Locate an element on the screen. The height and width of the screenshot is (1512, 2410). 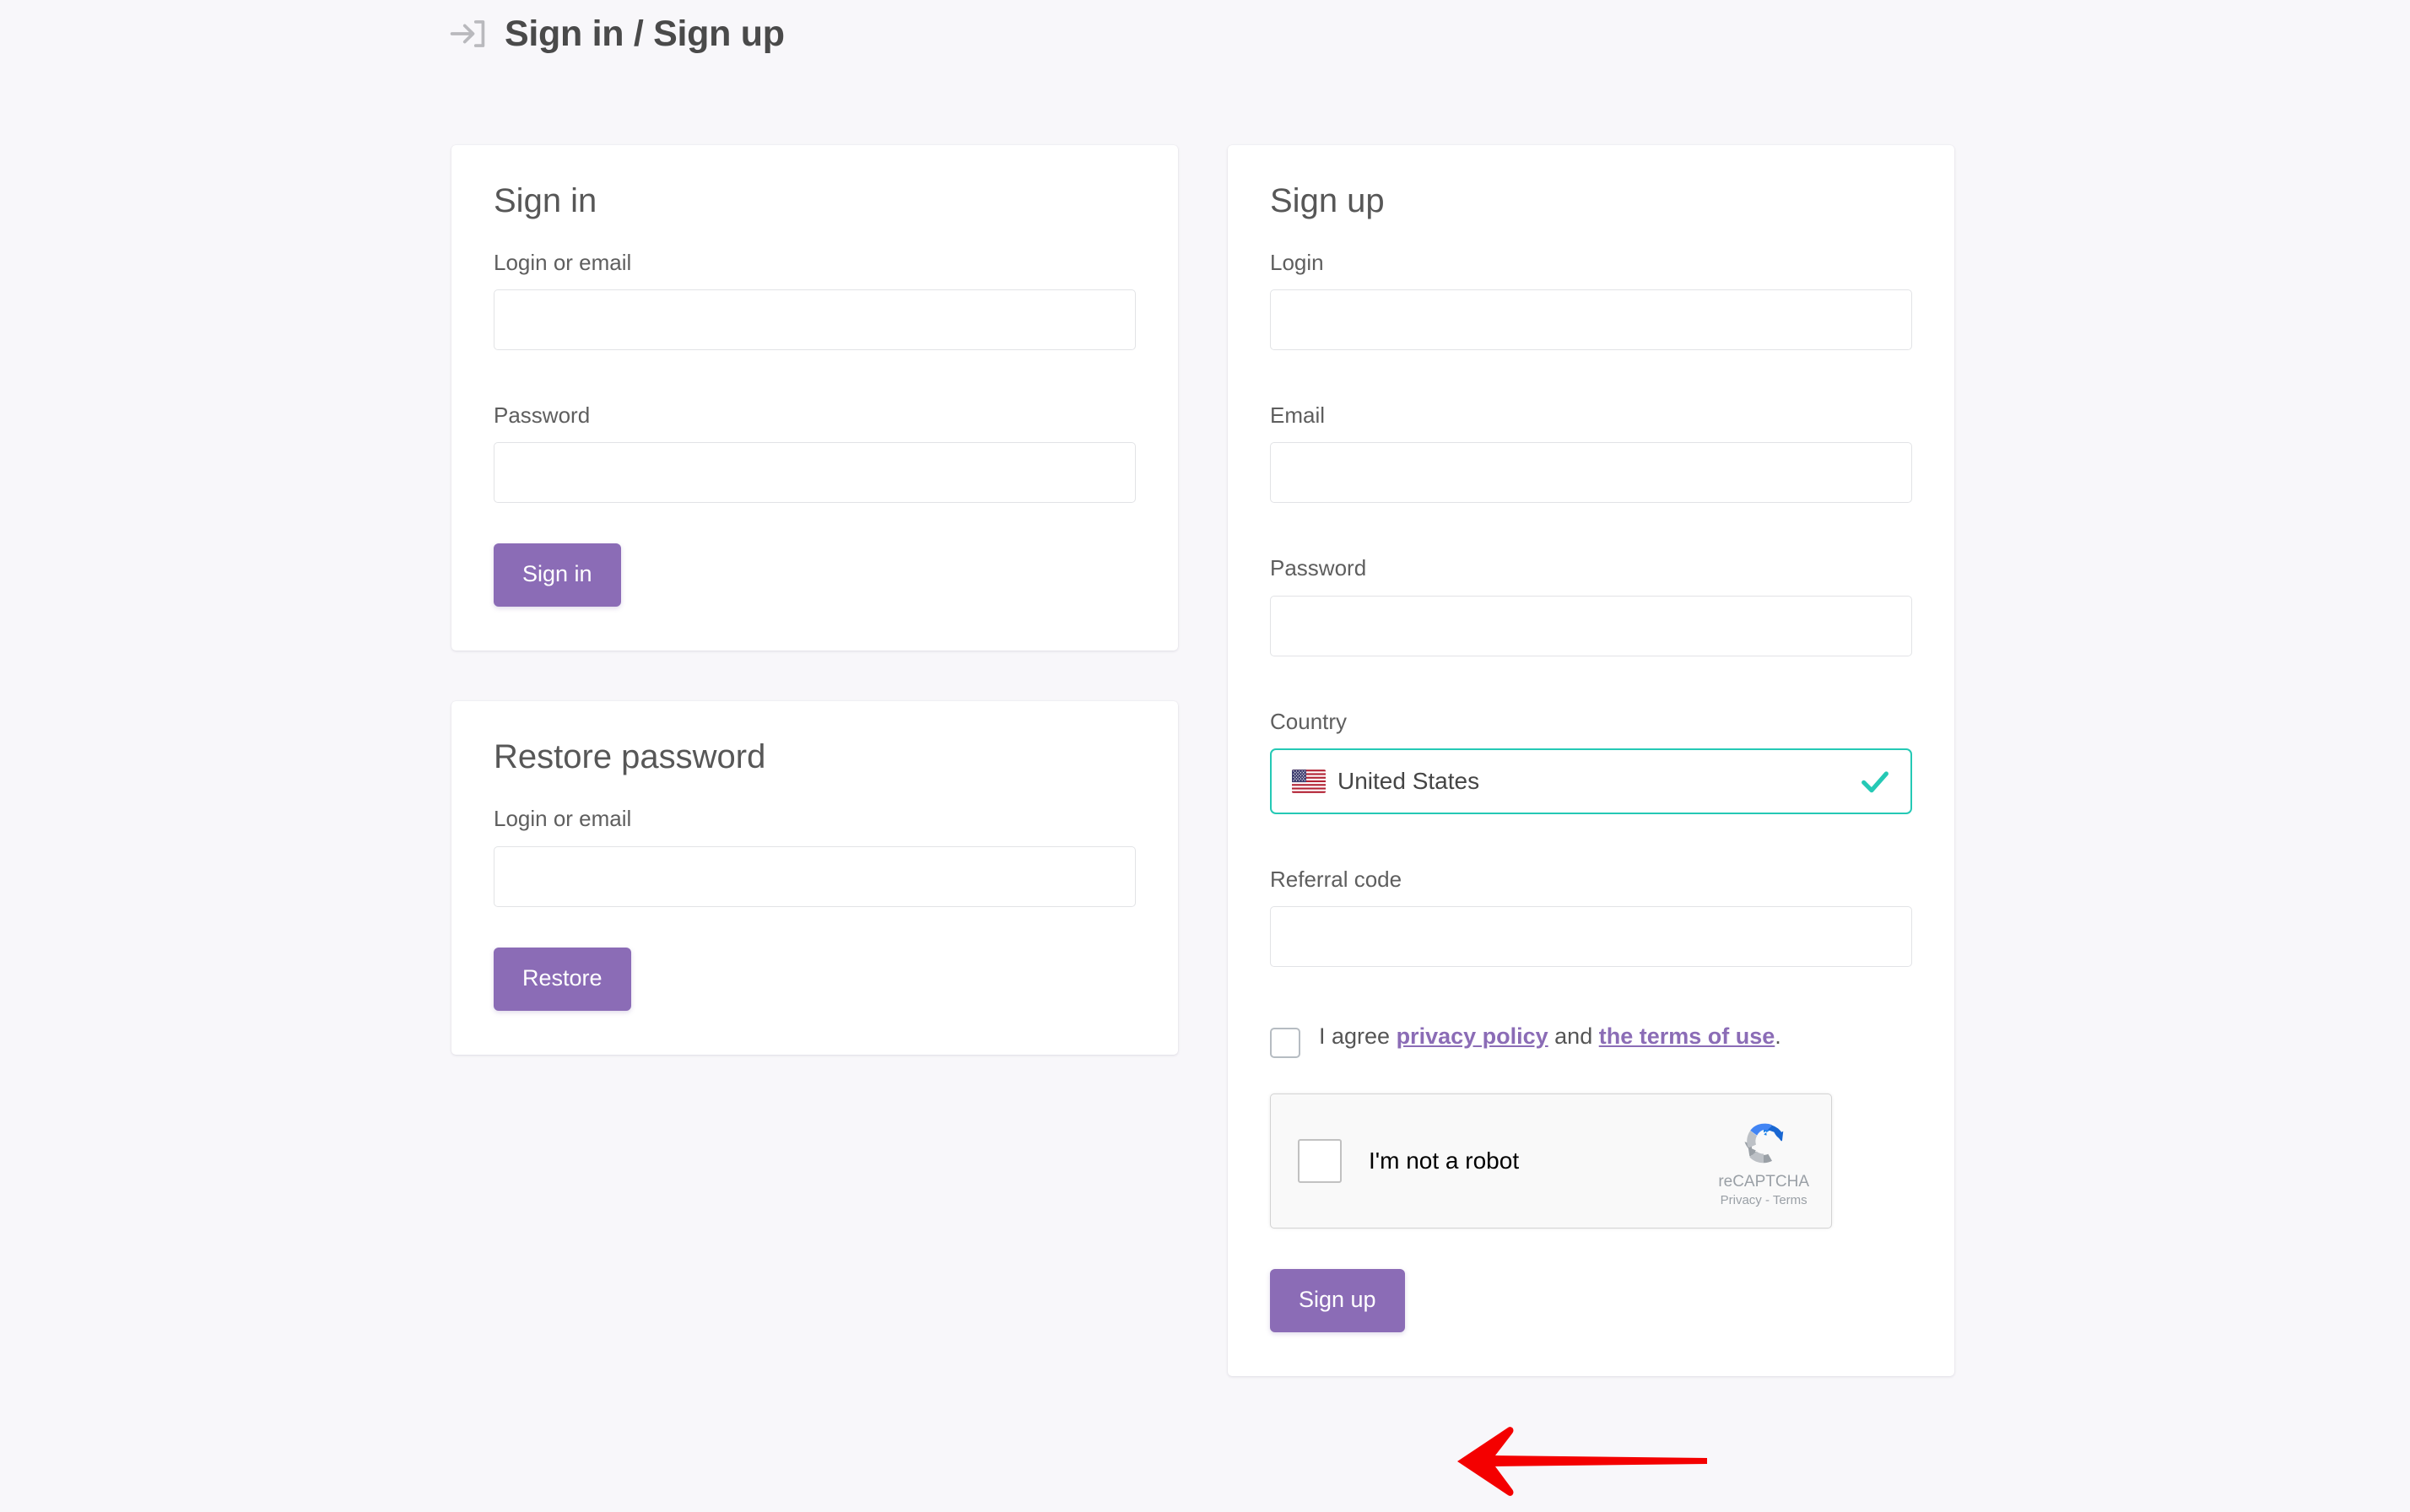
signin-login-label: Login or email is located at coordinates (563, 262).